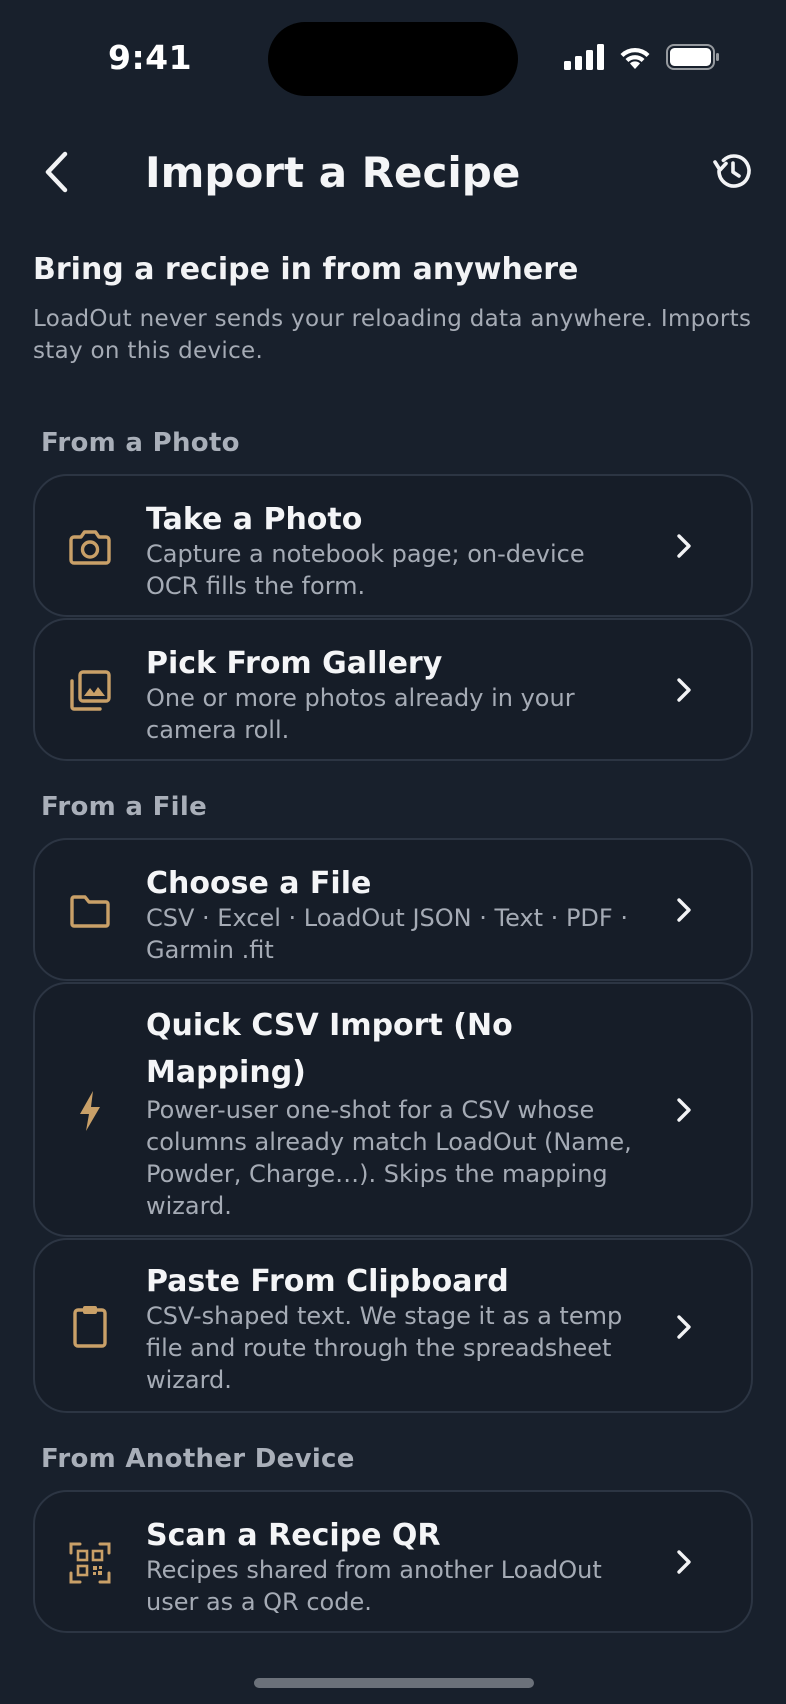 The height and width of the screenshot is (1704, 786). I want to click on folder-icon, so click(90, 911).